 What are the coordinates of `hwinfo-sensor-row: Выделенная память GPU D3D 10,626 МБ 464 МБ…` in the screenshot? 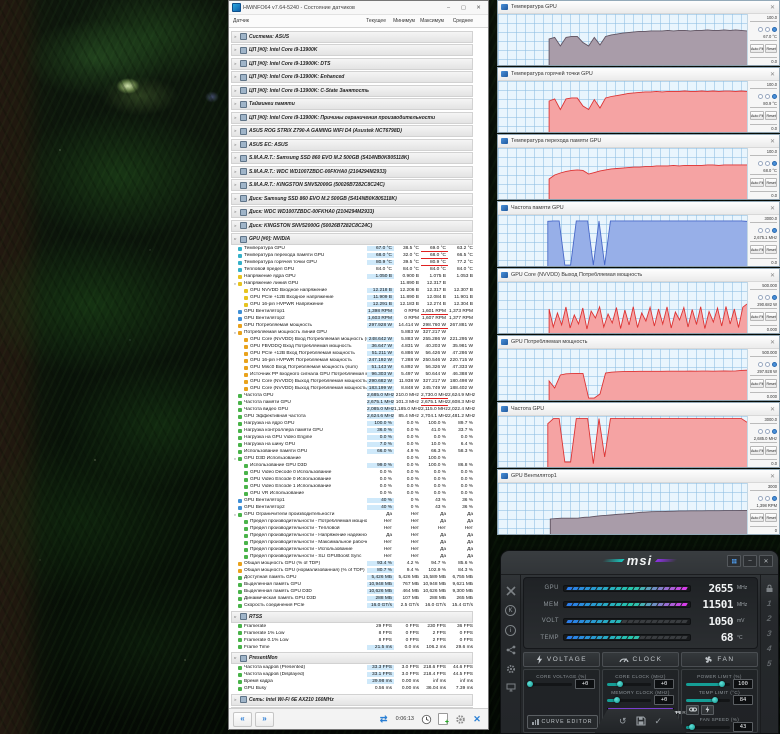 It's located at (352, 591).